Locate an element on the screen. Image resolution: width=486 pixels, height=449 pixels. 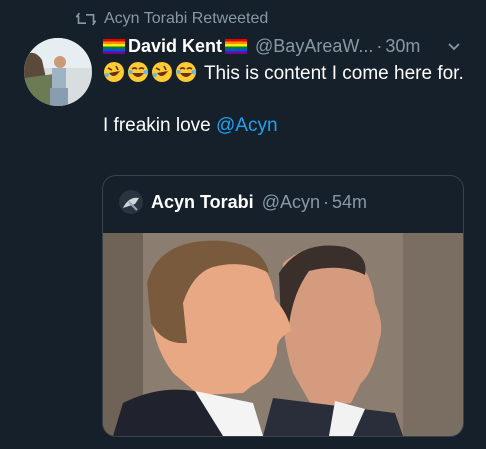
quoted-tweet-timestamp: 54m is located at coordinates (349, 202).